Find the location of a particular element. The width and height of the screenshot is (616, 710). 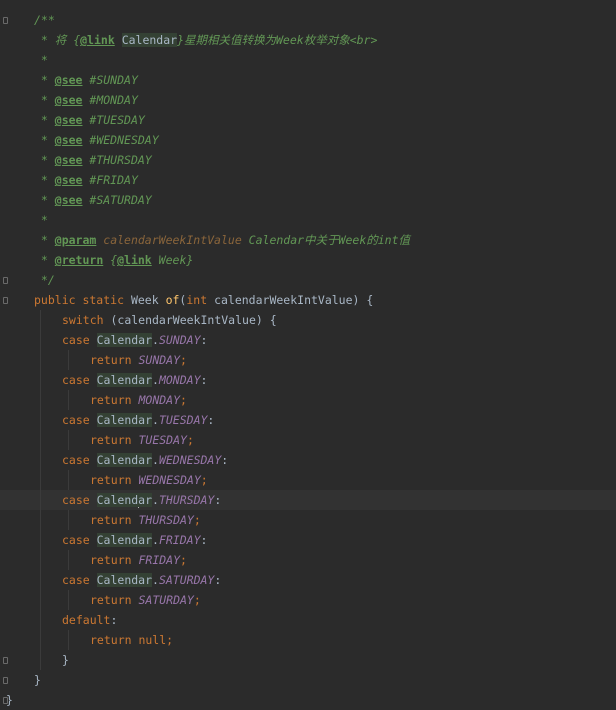

code-line-content: * @see #FRIDAY is located at coordinates (86, 180).